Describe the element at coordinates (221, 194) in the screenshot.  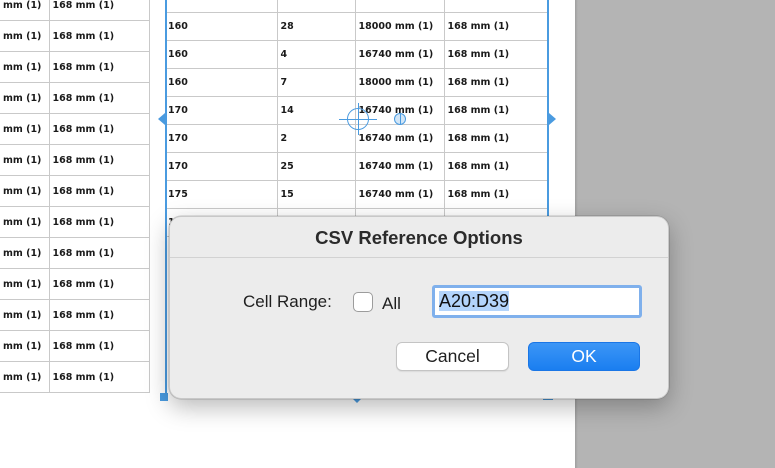
I see `table-cell: 175` at that location.